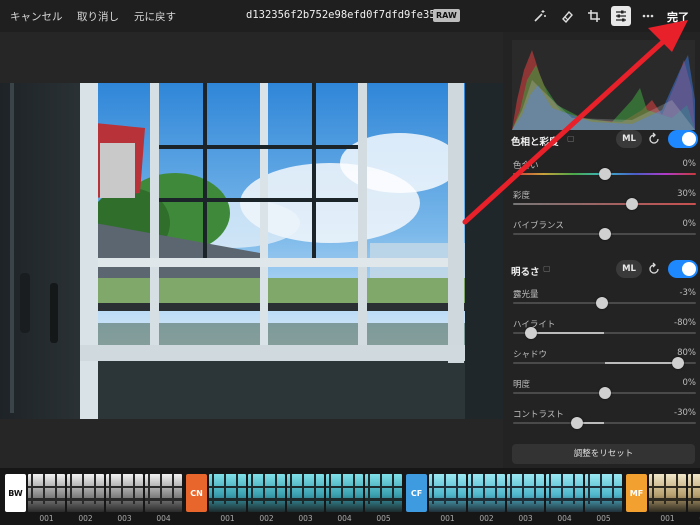 The image size is (700, 525). What do you see at coordinates (416, 493) in the screenshot?
I see `preset-group-tag: CF` at bounding box center [416, 493].